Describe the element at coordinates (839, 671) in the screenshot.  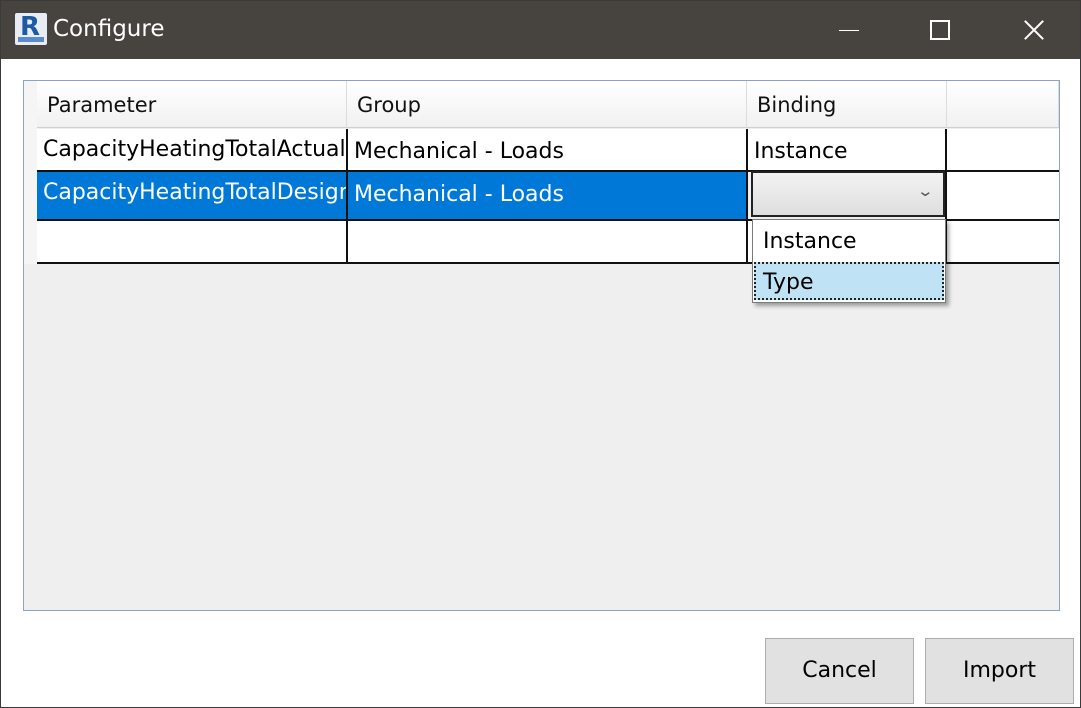
I see `cancel-button: Cancel` at that location.